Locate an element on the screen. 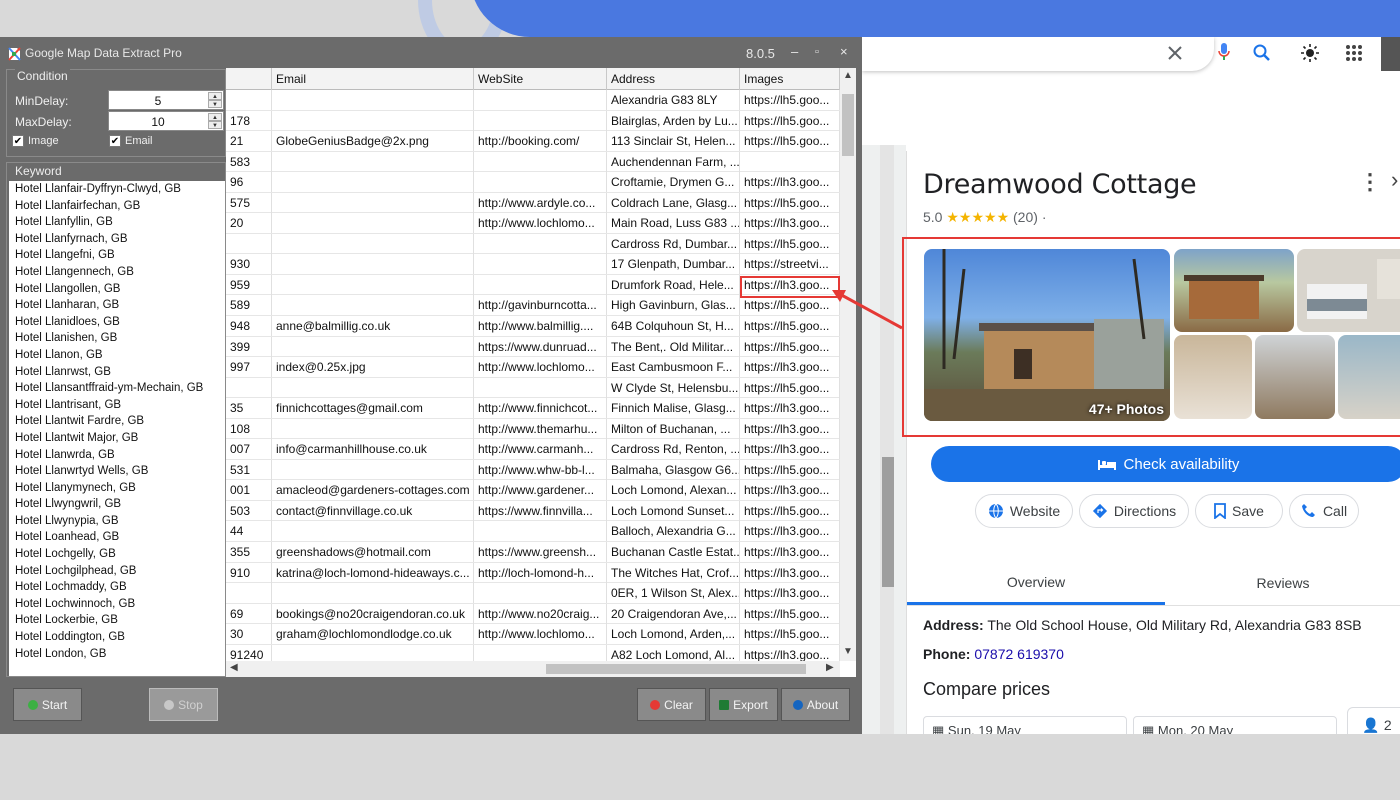  apps-grid-icon is located at coordinates (1354, 53).